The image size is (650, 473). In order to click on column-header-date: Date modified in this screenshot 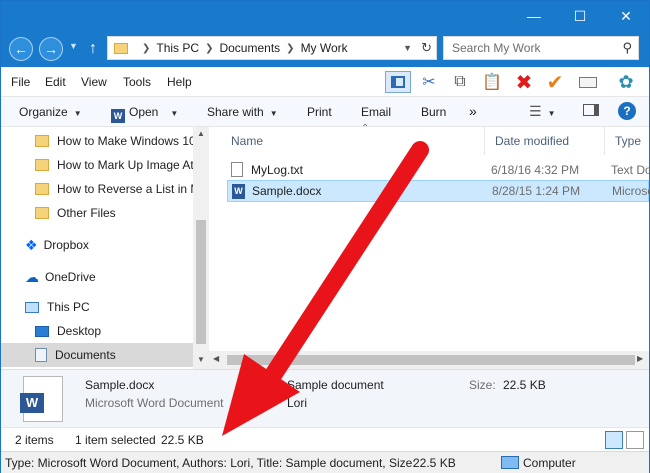, I will do `click(545, 141)`.